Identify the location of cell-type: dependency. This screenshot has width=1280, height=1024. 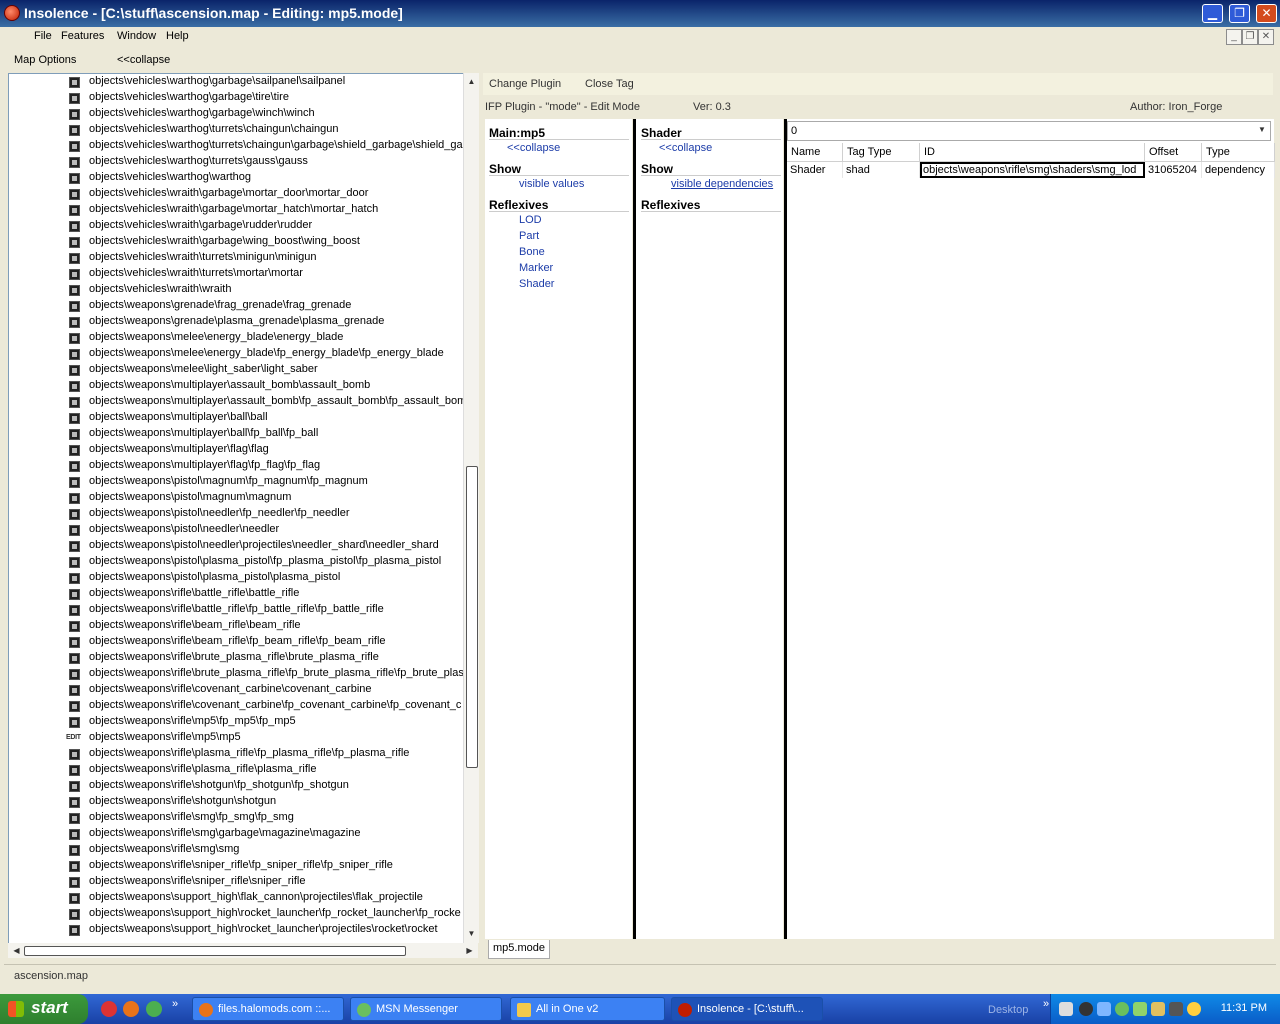
(1238, 169).